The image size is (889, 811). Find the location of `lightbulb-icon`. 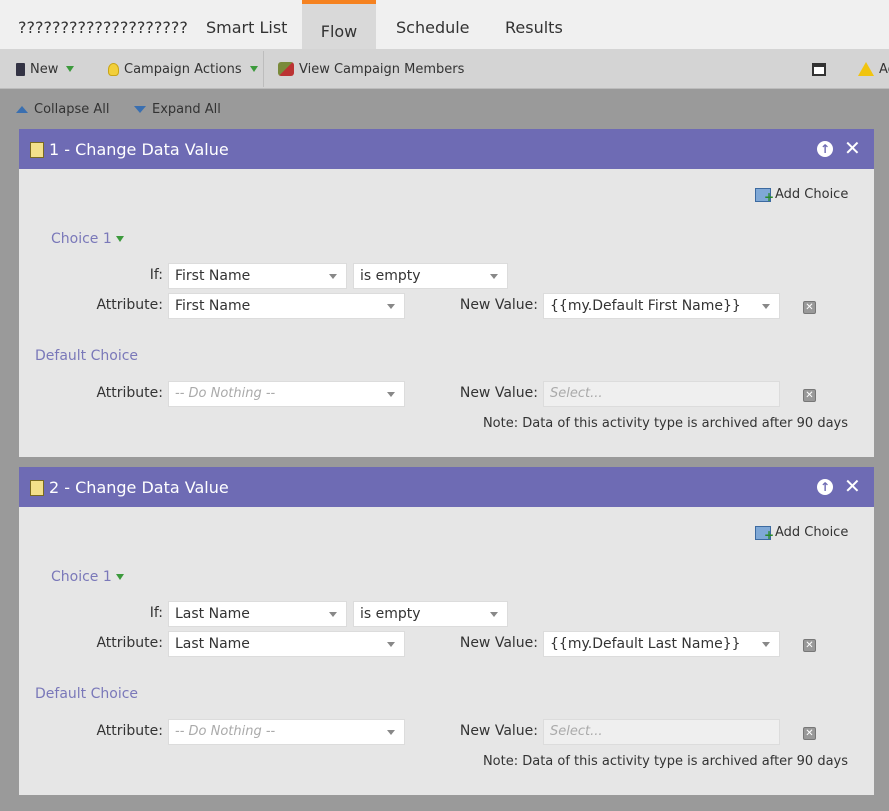

lightbulb-icon is located at coordinates (113, 69).